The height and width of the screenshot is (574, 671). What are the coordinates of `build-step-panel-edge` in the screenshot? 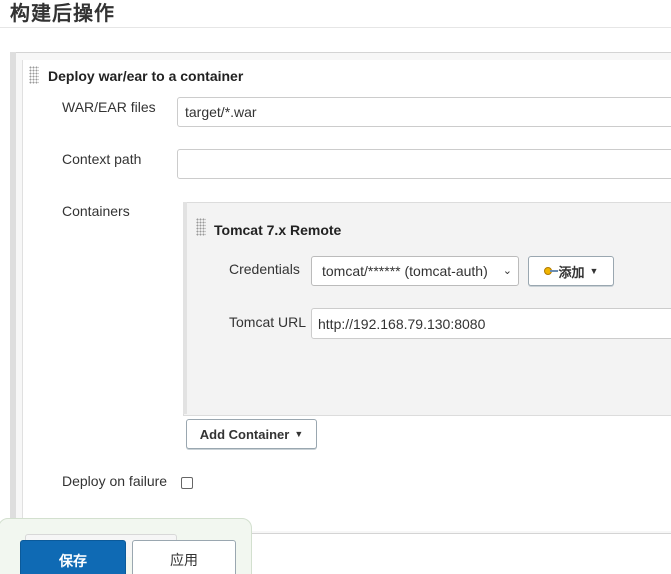 It's located at (13, 292).